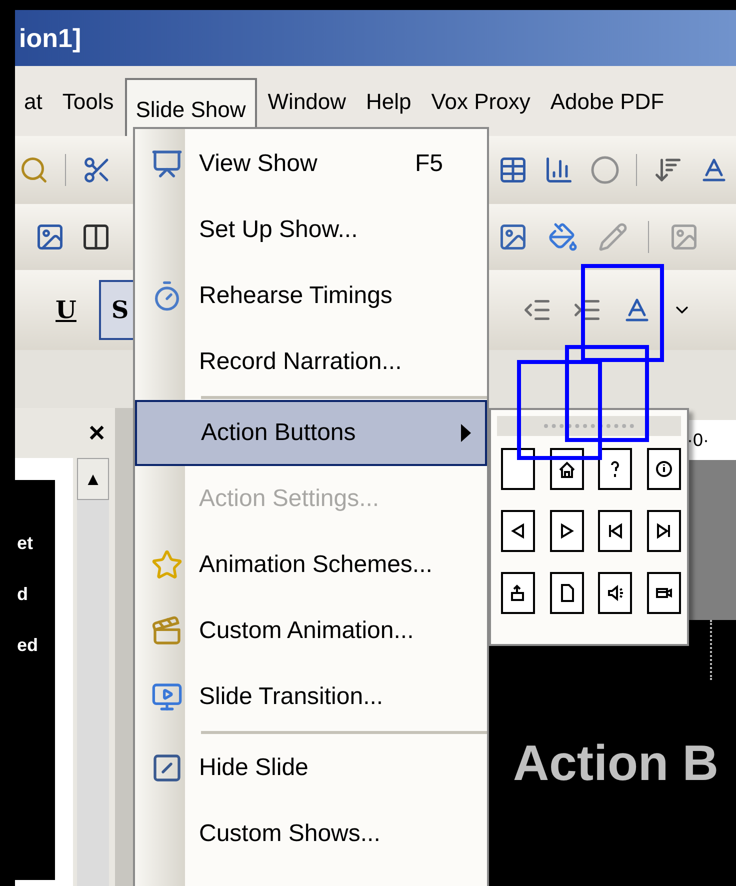  I want to click on shortcut-text: F5, so click(429, 164).